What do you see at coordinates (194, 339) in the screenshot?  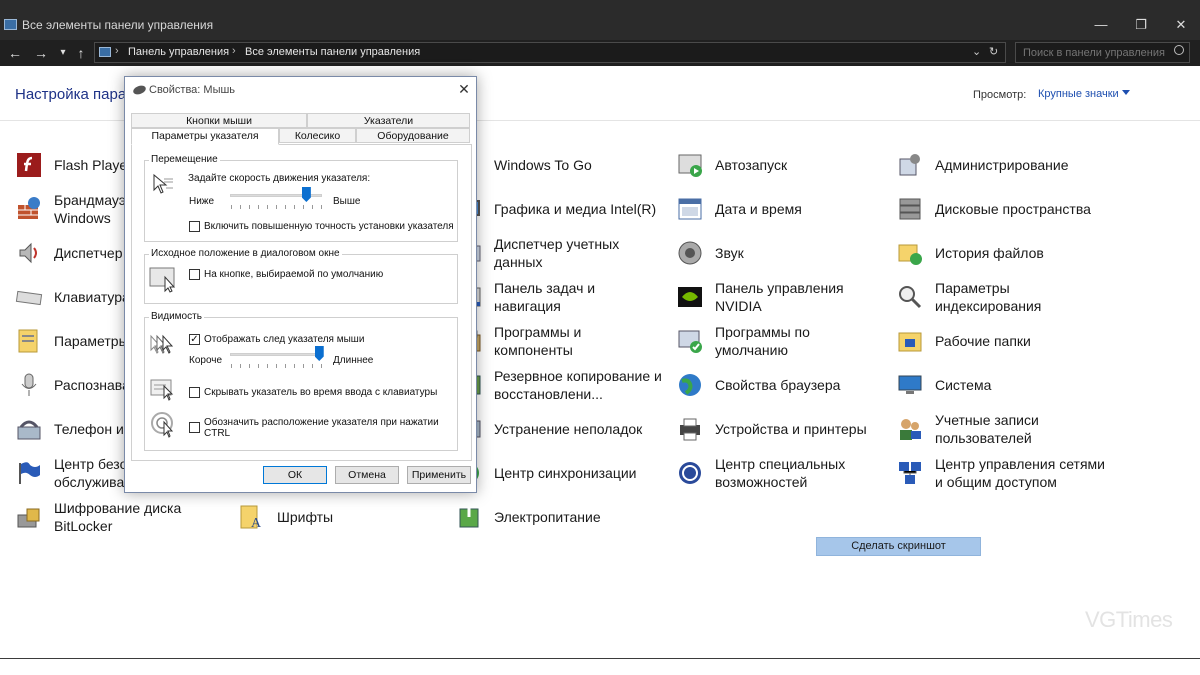 I see `trails-checkbox: ✓` at bounding box center [194, 339].